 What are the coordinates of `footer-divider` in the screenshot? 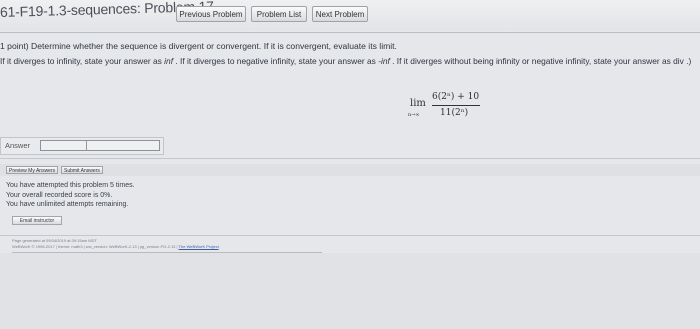 It's located at (350, 235).